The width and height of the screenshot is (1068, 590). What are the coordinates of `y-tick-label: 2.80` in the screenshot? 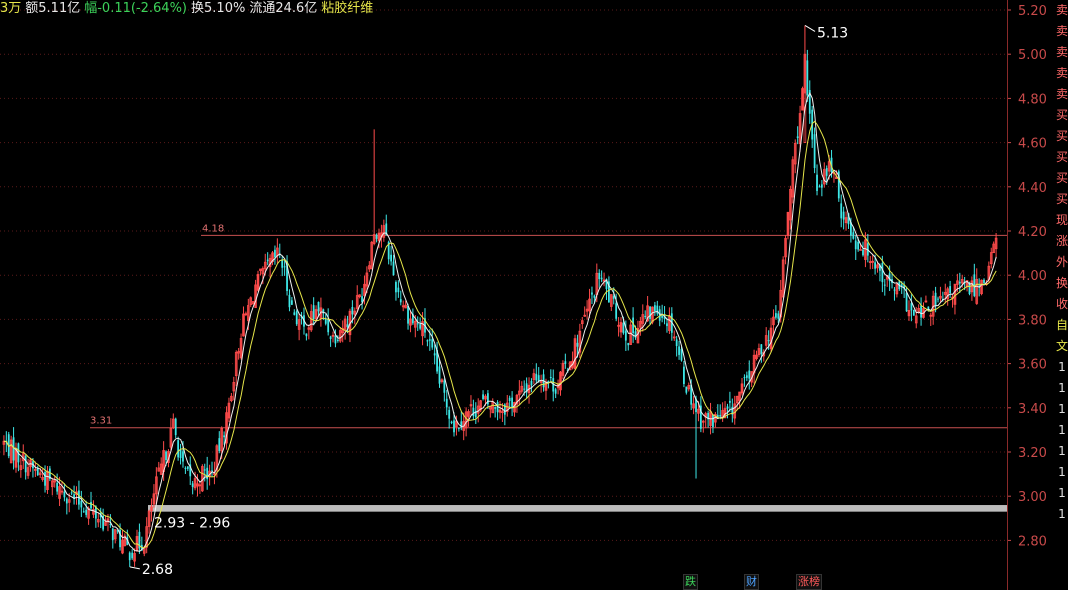 It's located at (1032, 541).